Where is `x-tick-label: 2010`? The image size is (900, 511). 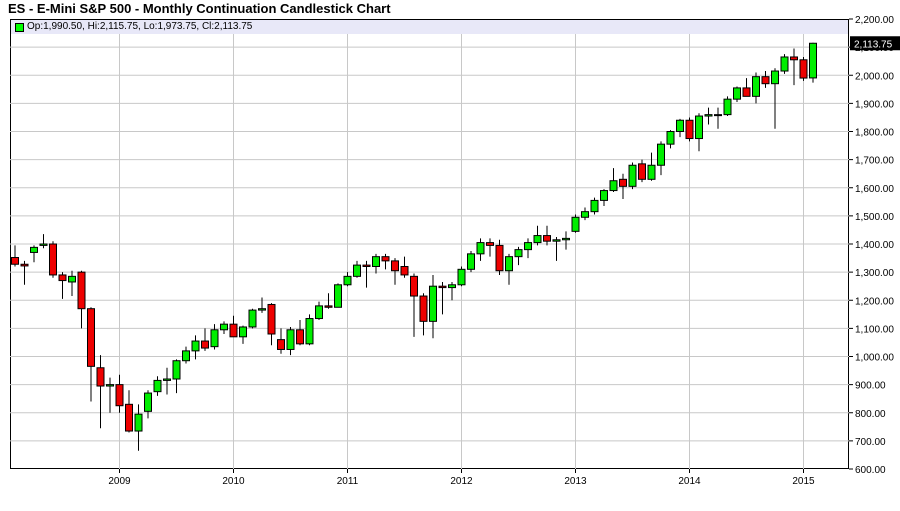 x-tick-label: 2010 is located at coordinates (233, 481).